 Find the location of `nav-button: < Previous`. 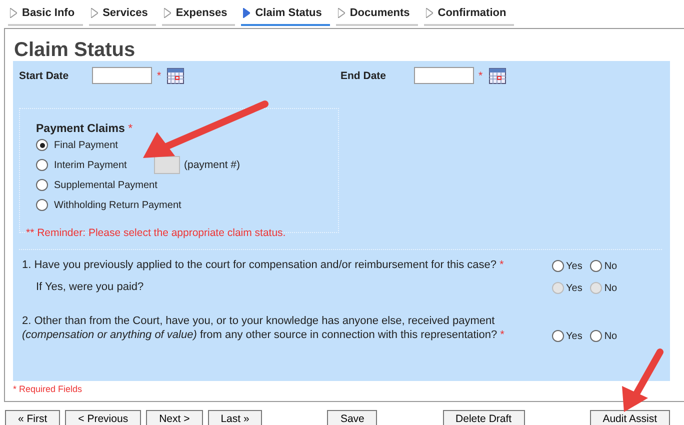

nav-button: < Previous is located at coordinates (103, 417).